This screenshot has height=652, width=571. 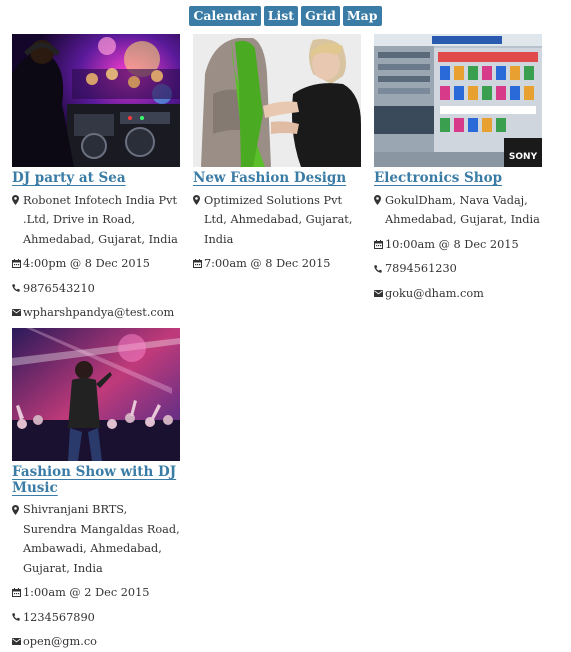 What do you see at coordinates (460, 269) in the screenshot?
I see `event-phone: 7894561230` at bounding box center [460, 269].